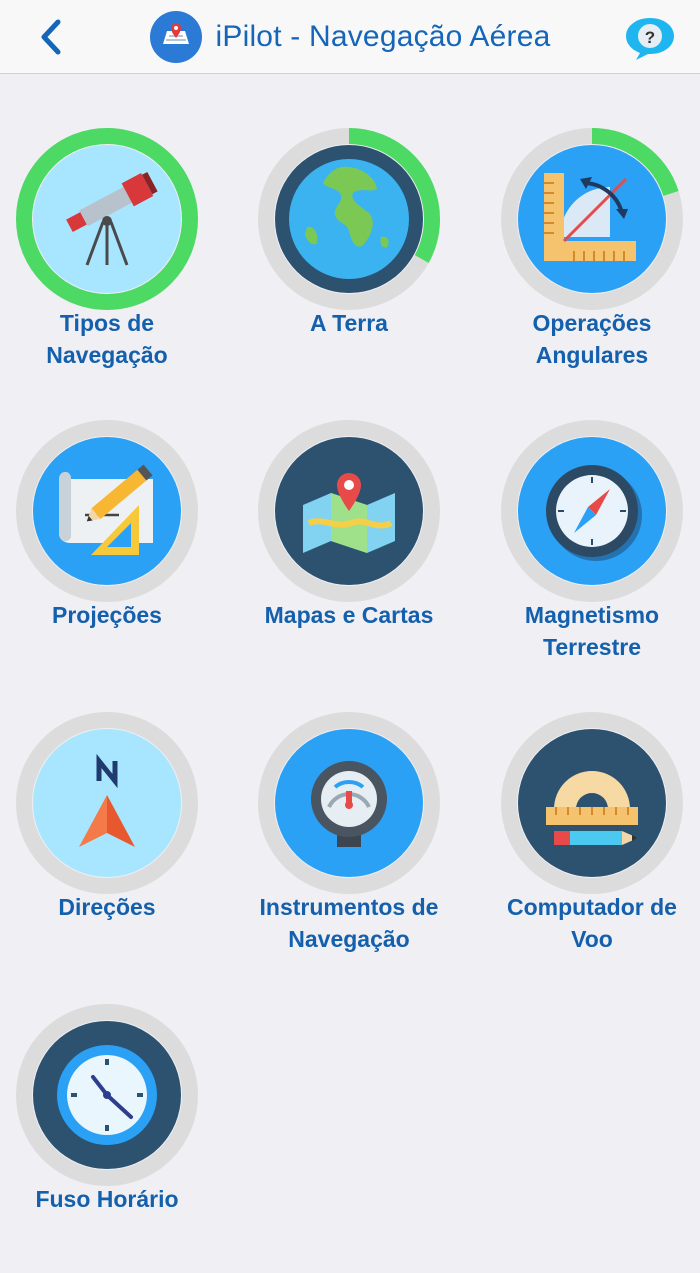  Describe the element at coordinates (107, 339) in the screenshot. I see `tile-label: Tipos de Navegação` at that location.